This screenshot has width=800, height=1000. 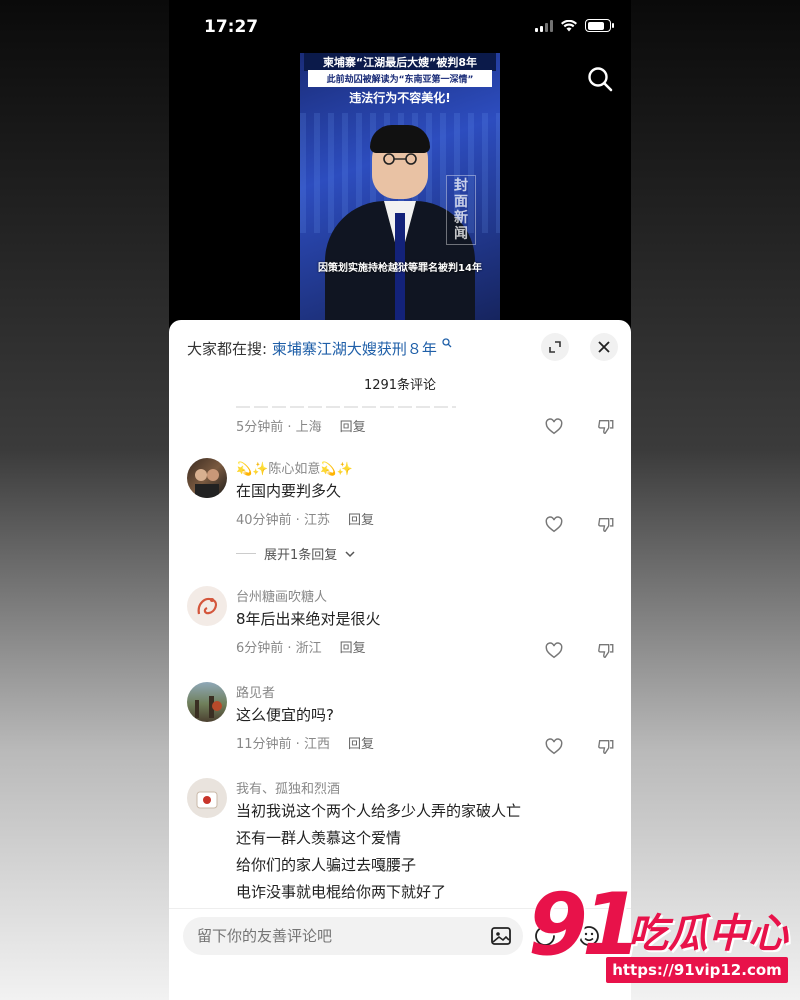 What do you see at coordinates (354, 349) in the screenshot?
I see `hot-search-keyword: 柬埔寨江湖大嫂获刑８年` at bounding box center [354, 349].